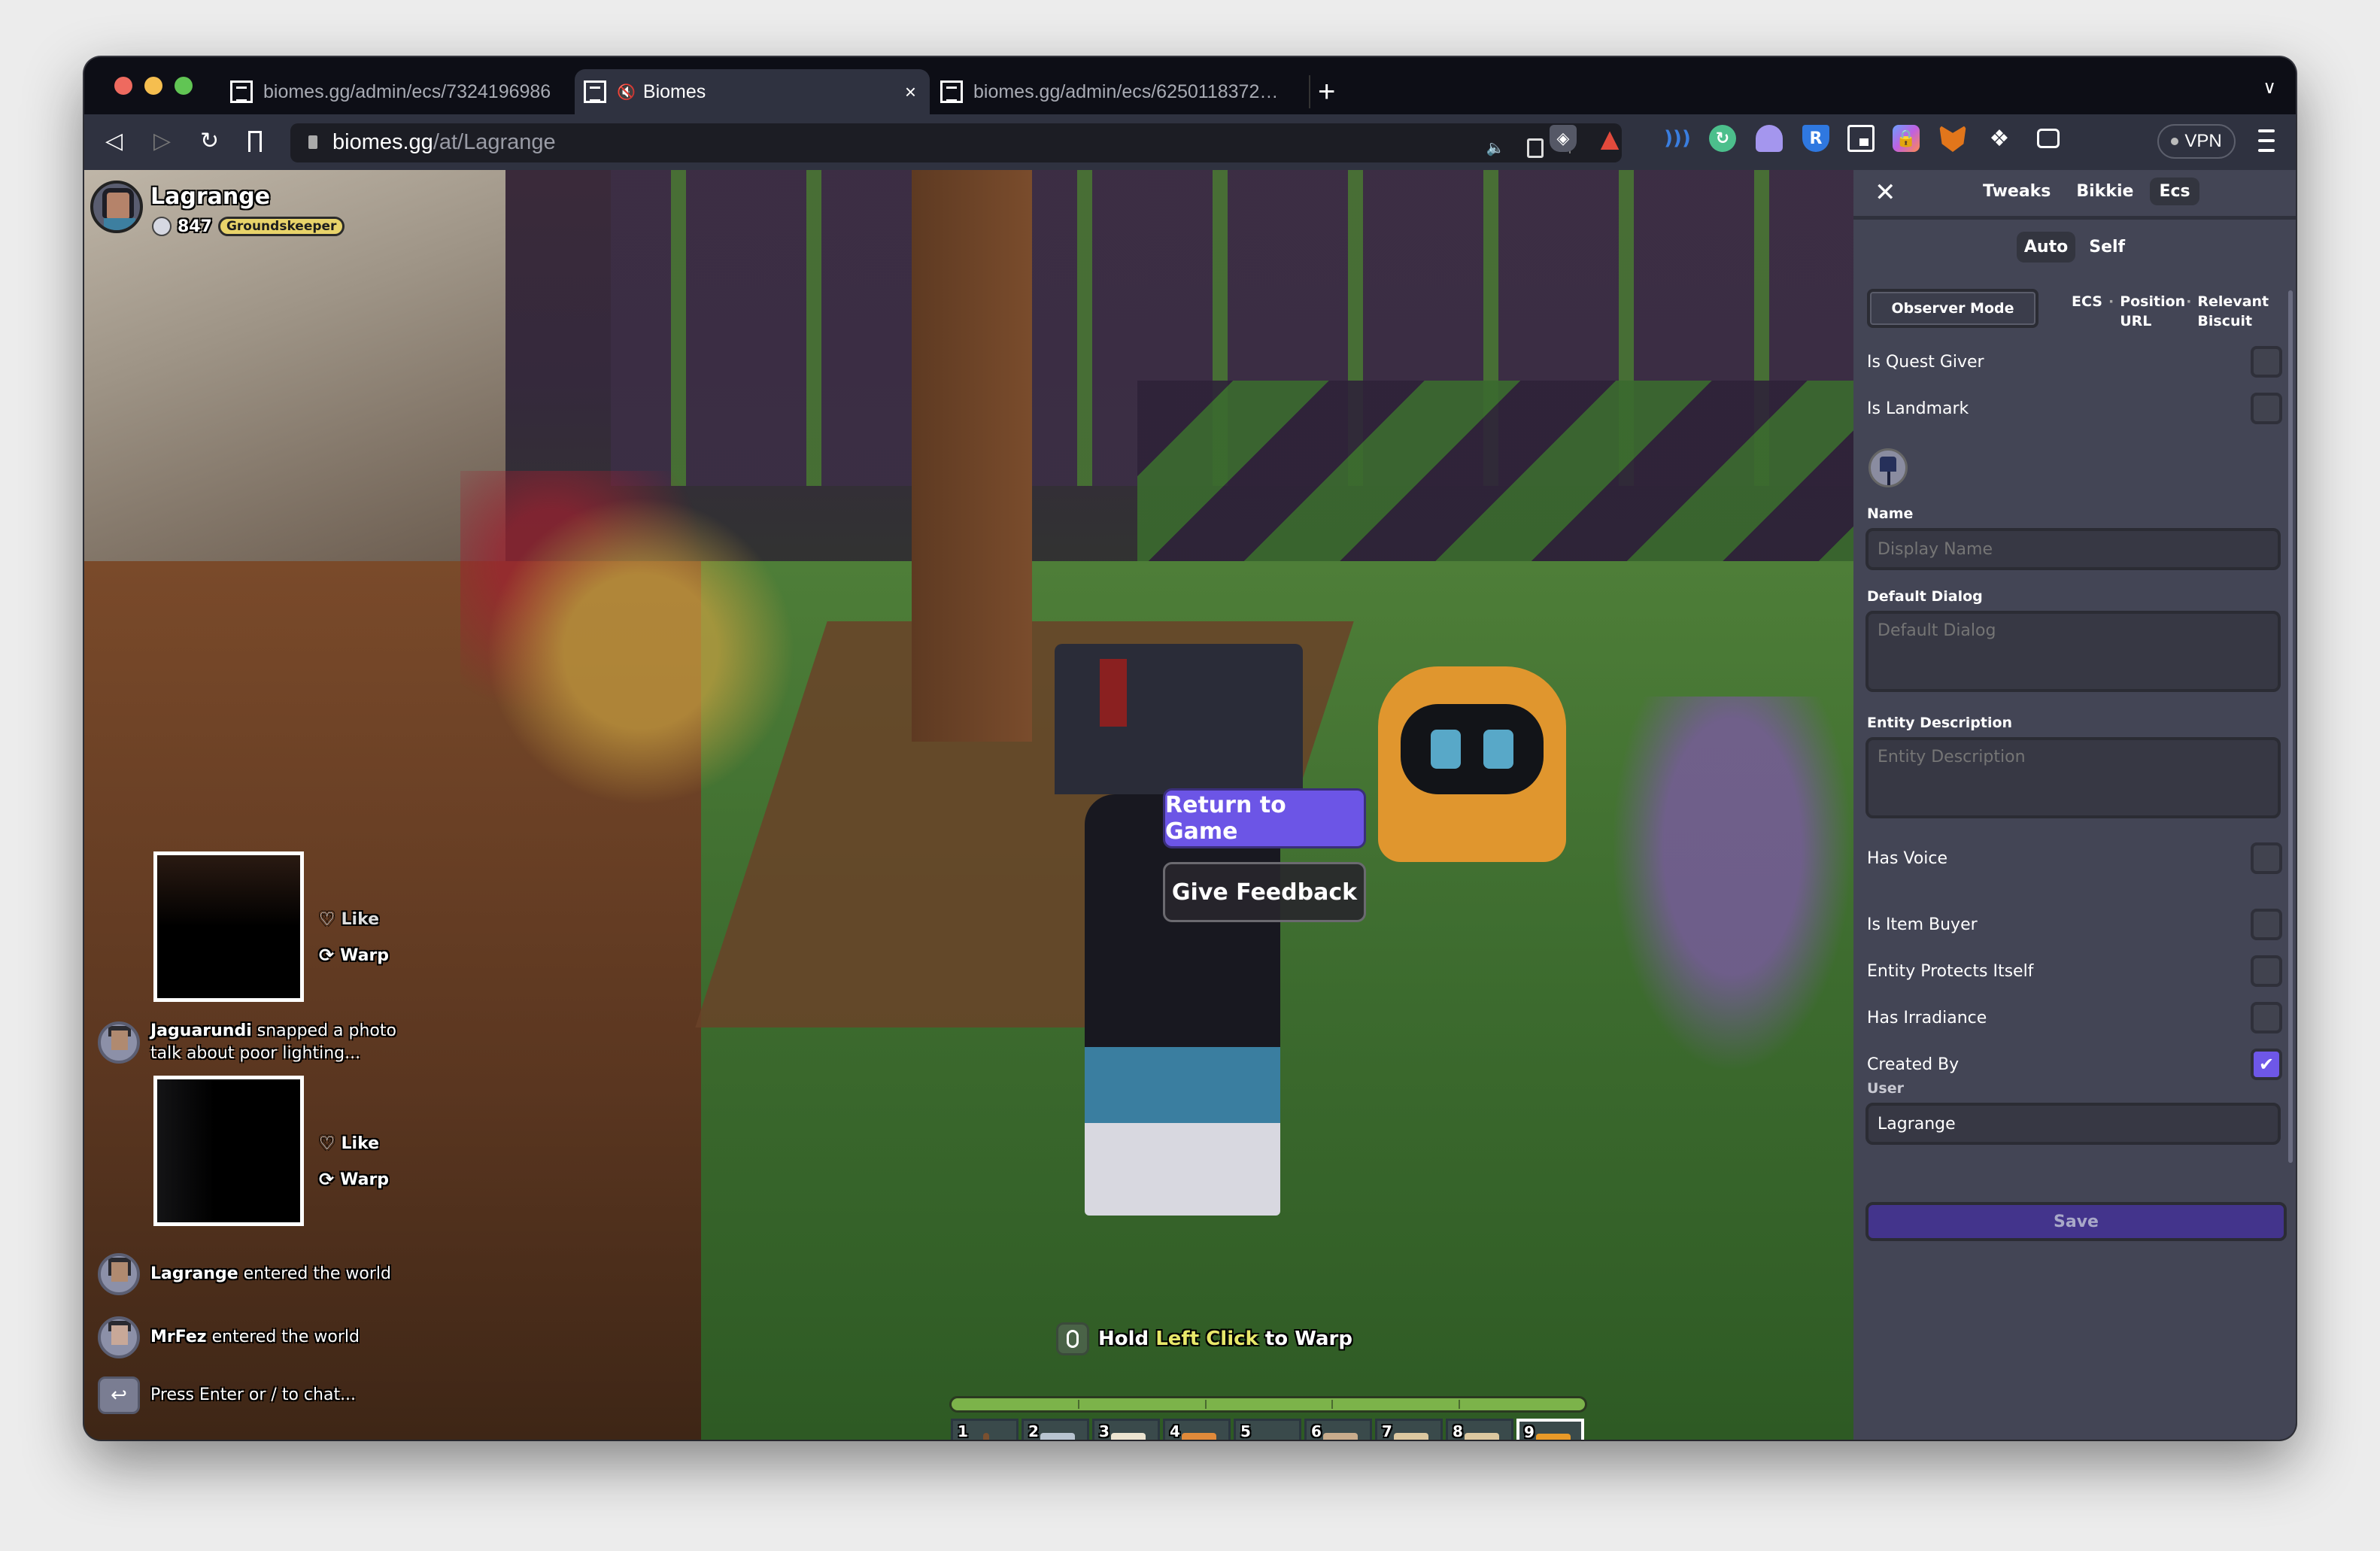 This screenshot has width=2380, height=1551. I want to click on r-extension-icon: R, so click(1815, 139).